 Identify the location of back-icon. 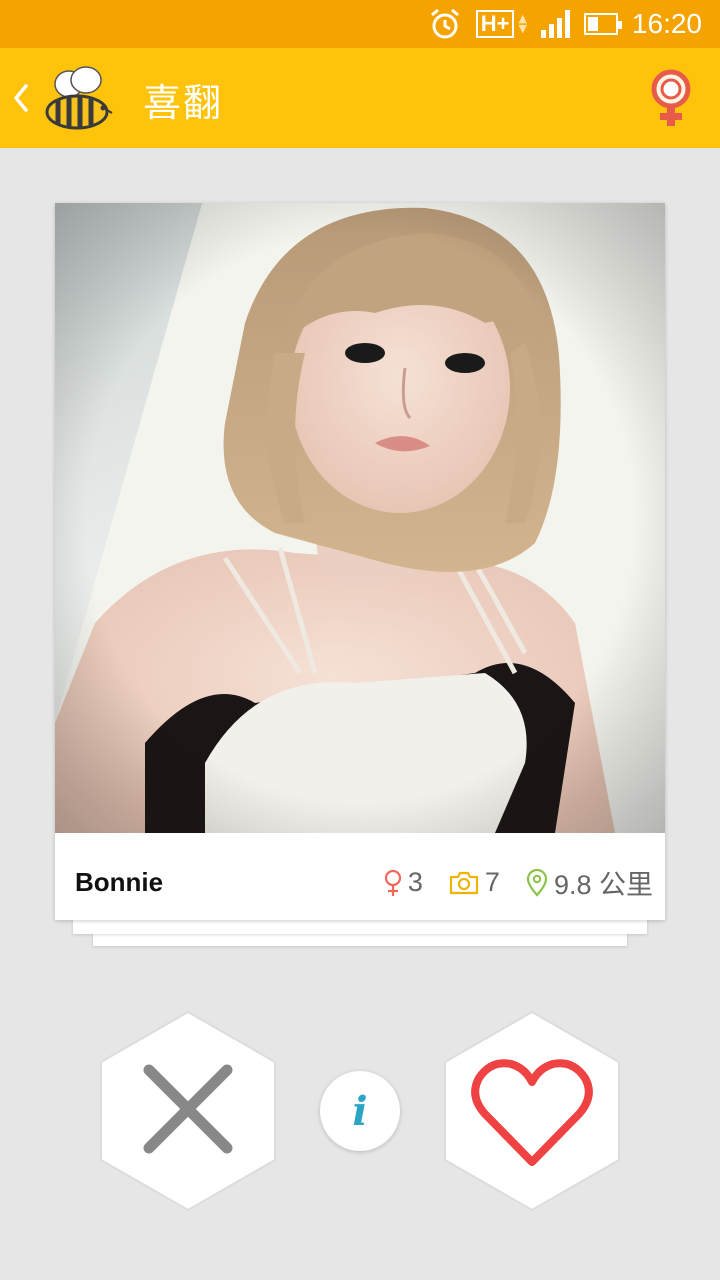
(22, 98).